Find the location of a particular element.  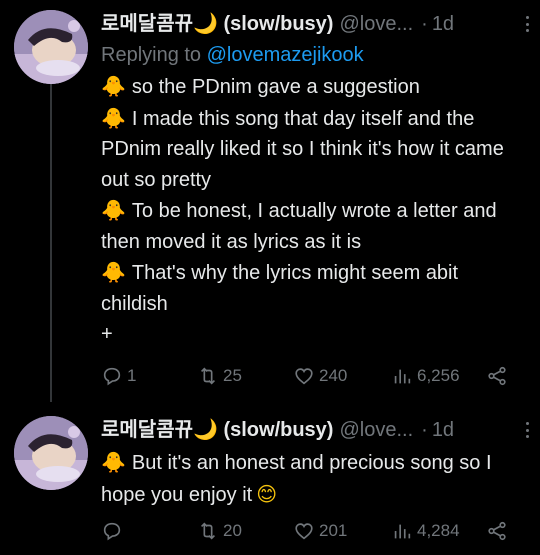

retweet-count: 20 is located at coordinates (232, 530).